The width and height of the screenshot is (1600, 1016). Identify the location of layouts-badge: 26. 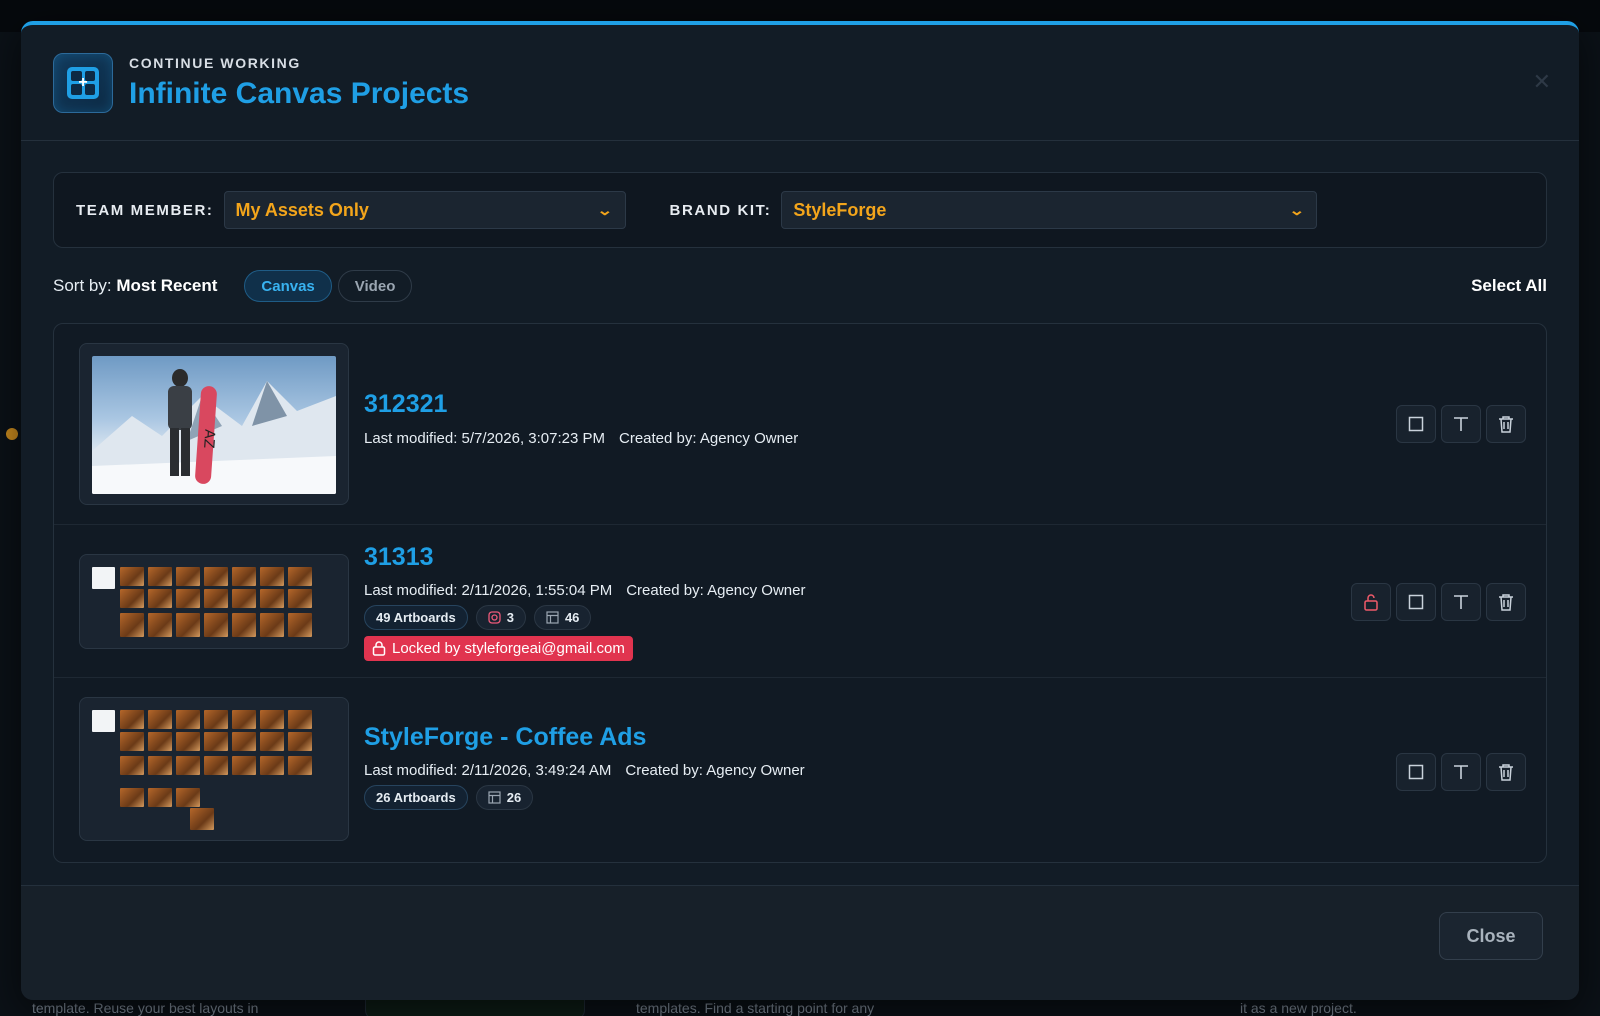
(504, 797).